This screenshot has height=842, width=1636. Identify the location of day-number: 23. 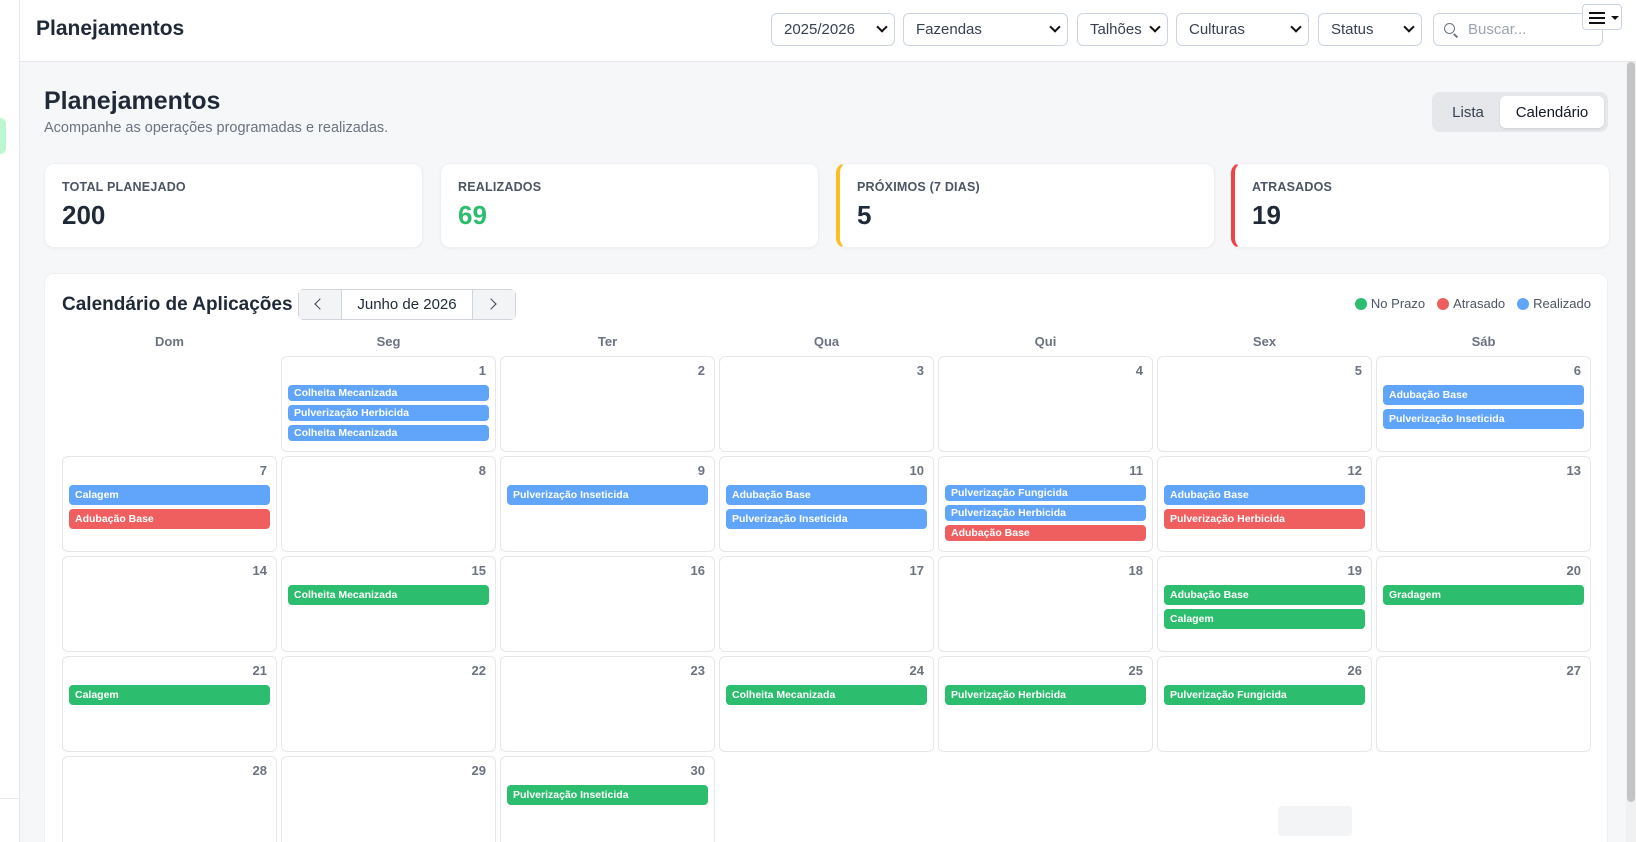
(697, 670).